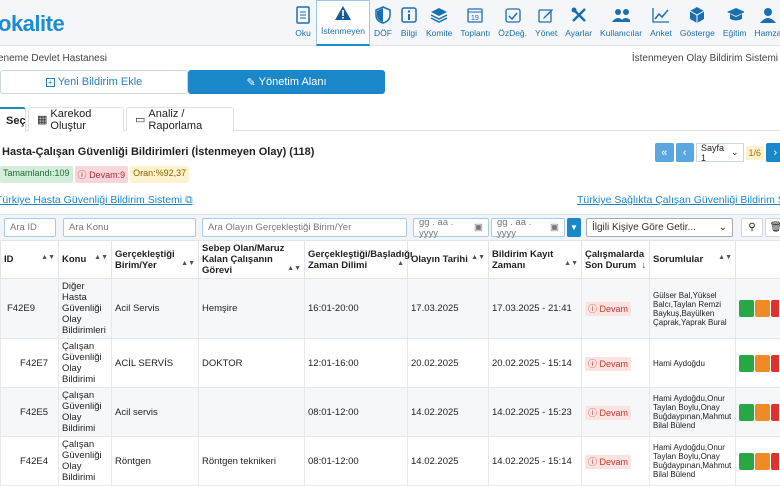  I want to click on nav-istenmeyen: İstenmeyen, so click(343, 23).